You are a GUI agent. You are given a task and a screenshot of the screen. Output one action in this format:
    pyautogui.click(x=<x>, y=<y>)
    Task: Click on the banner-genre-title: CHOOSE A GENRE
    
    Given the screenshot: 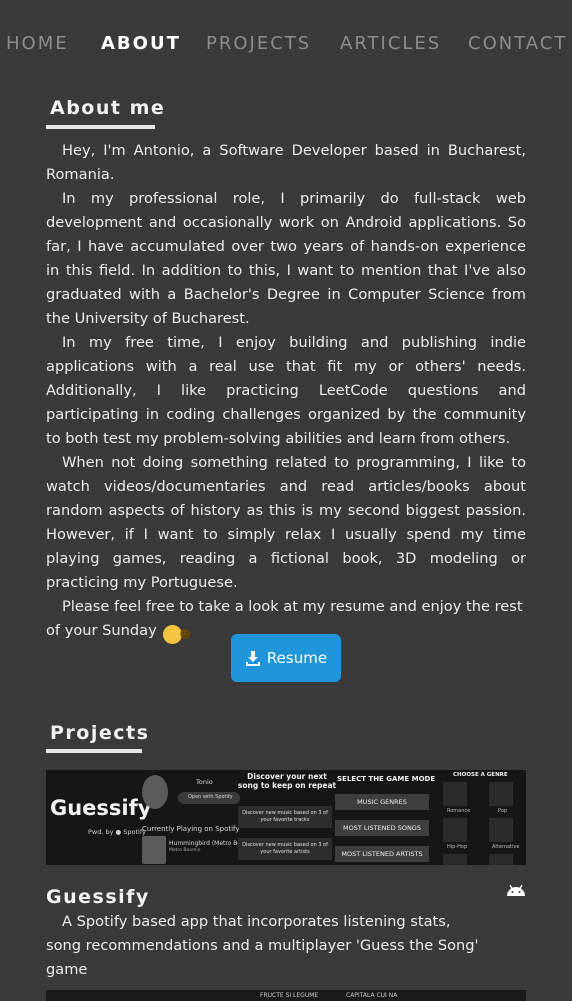 What is the action you would take?
    pyautogui.click(x=480, y=775)
    